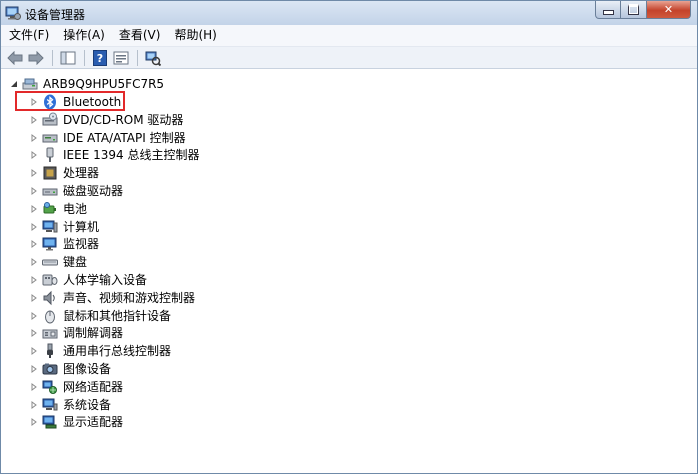 The height and width of the screenshot is (474, 698). What do you see at coordinates (93, 386) in the screenshot?
I see `tree-node-label: 网络适配器` at bounding box center [93, 386].